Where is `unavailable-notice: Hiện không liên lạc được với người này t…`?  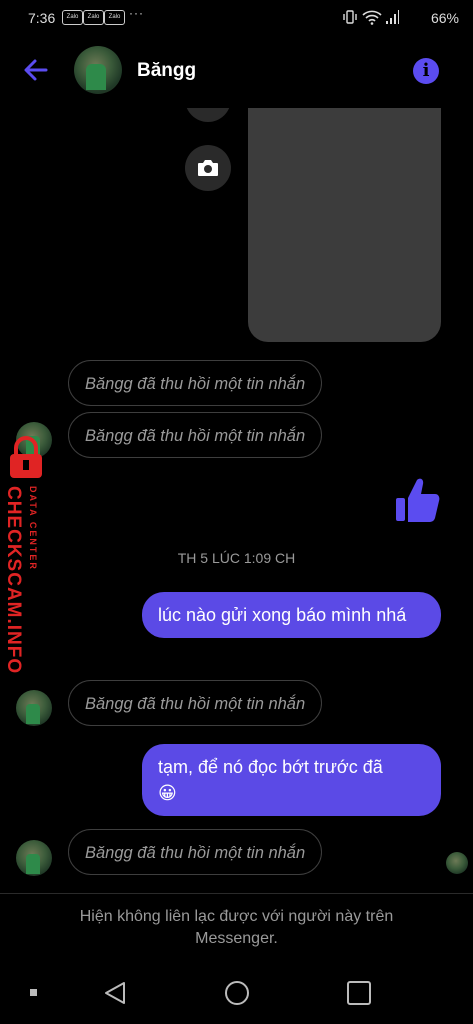 unavailable-notice: Hiện không liên lạc được với người này t… is located at coordinates (236, 927).